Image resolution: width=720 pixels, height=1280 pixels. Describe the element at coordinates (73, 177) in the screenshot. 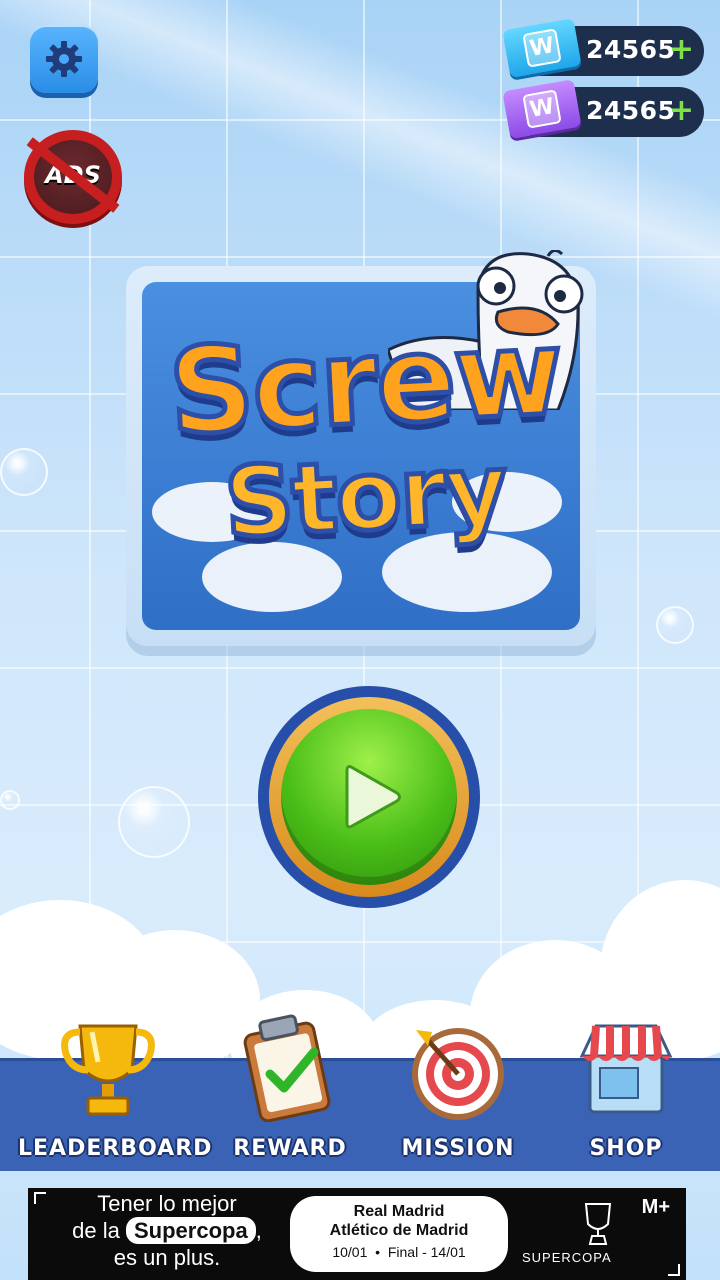

I see `remove-ads-button: ADS` at that location.